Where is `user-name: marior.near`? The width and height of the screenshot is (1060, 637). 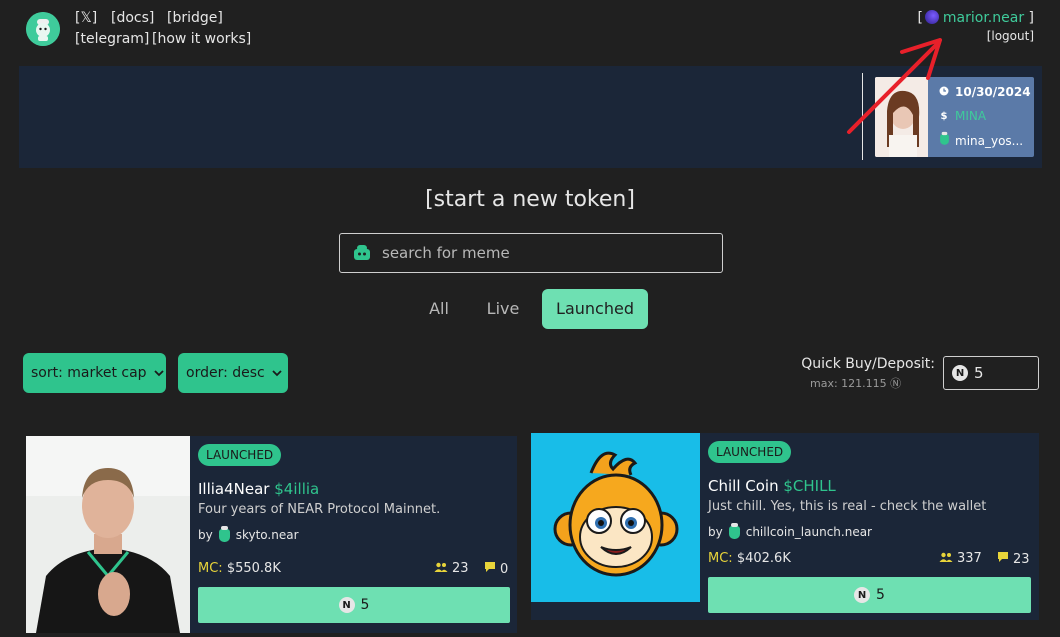 user-name: marior.near is located at coordinates (983, 18).